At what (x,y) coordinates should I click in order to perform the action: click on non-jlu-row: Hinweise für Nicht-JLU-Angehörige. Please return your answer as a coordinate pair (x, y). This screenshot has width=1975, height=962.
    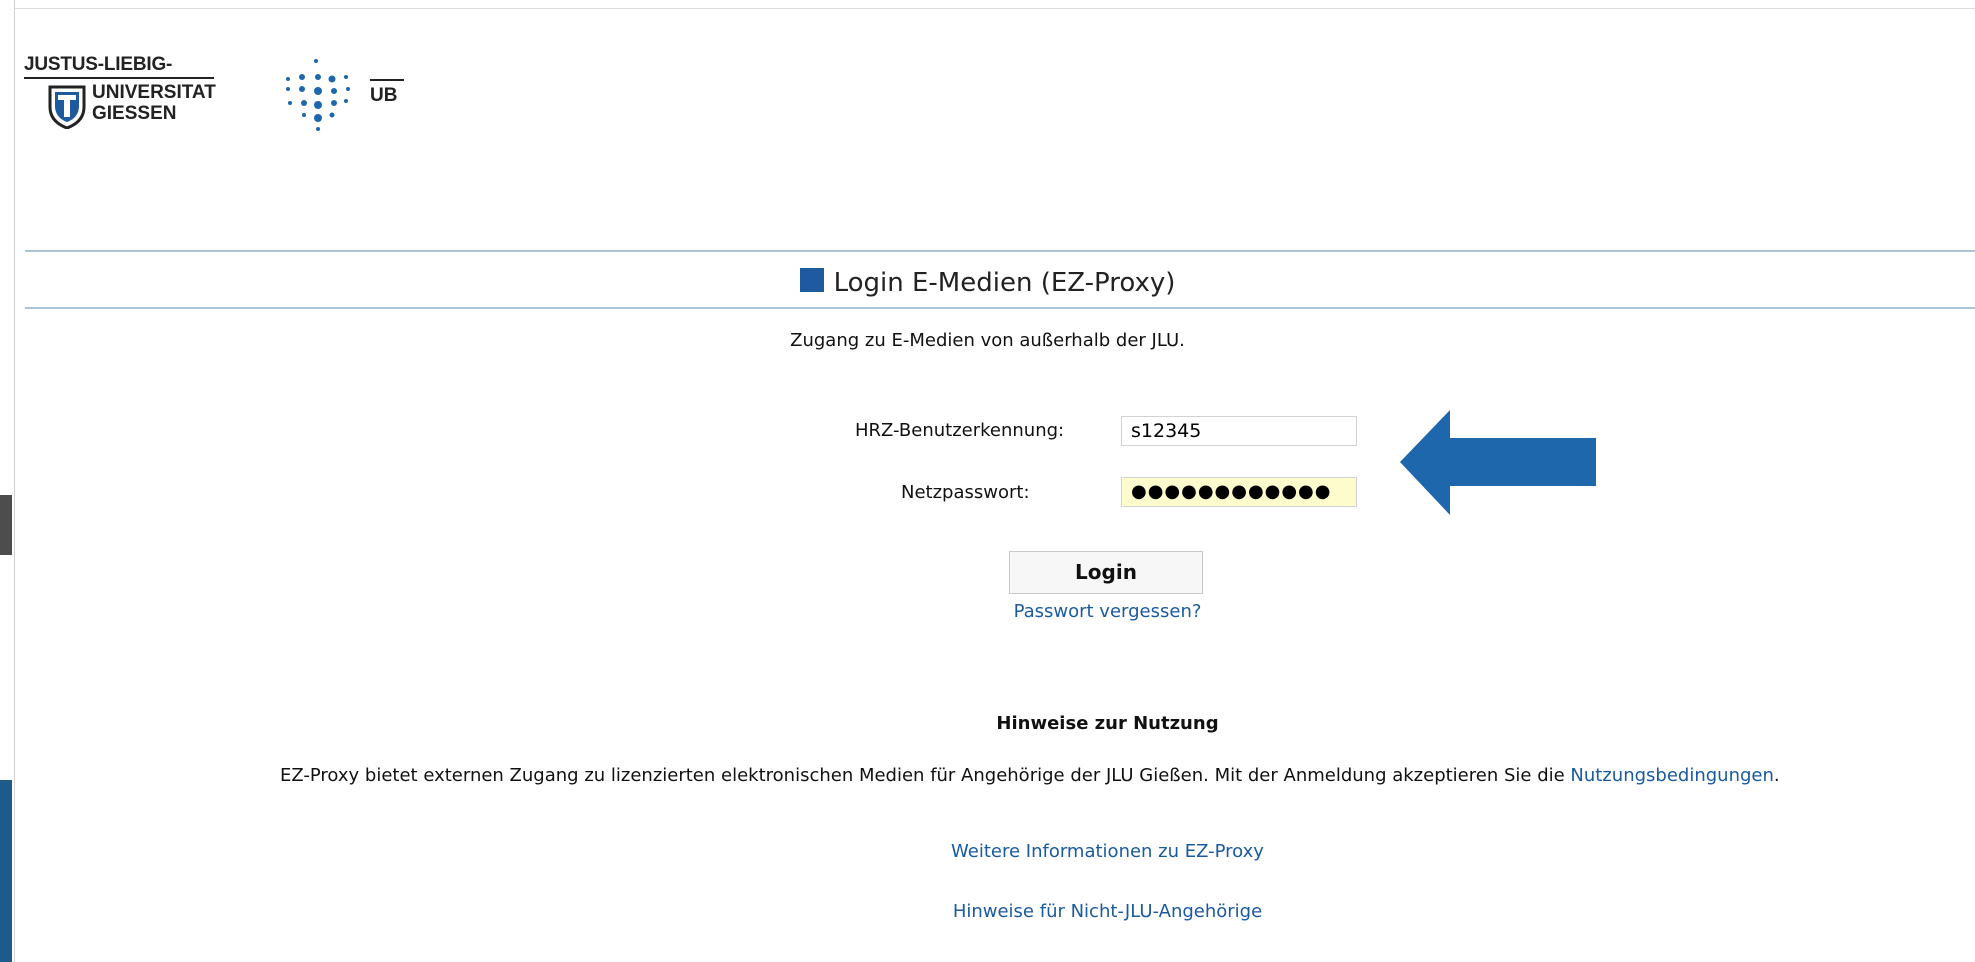
    Looking at the image, I should click on (987, 911).